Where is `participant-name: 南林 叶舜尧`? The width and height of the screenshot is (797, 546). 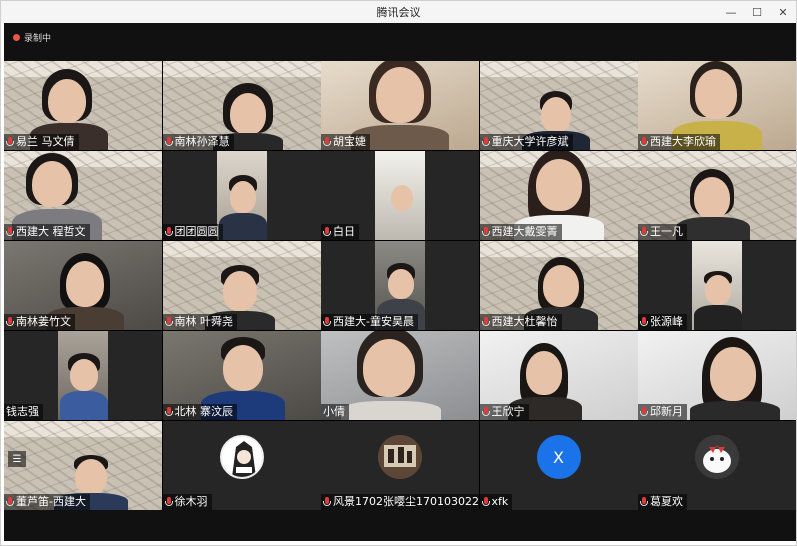
participant-name: 南林 叶舜尧 is located at coordinates (204, 321).